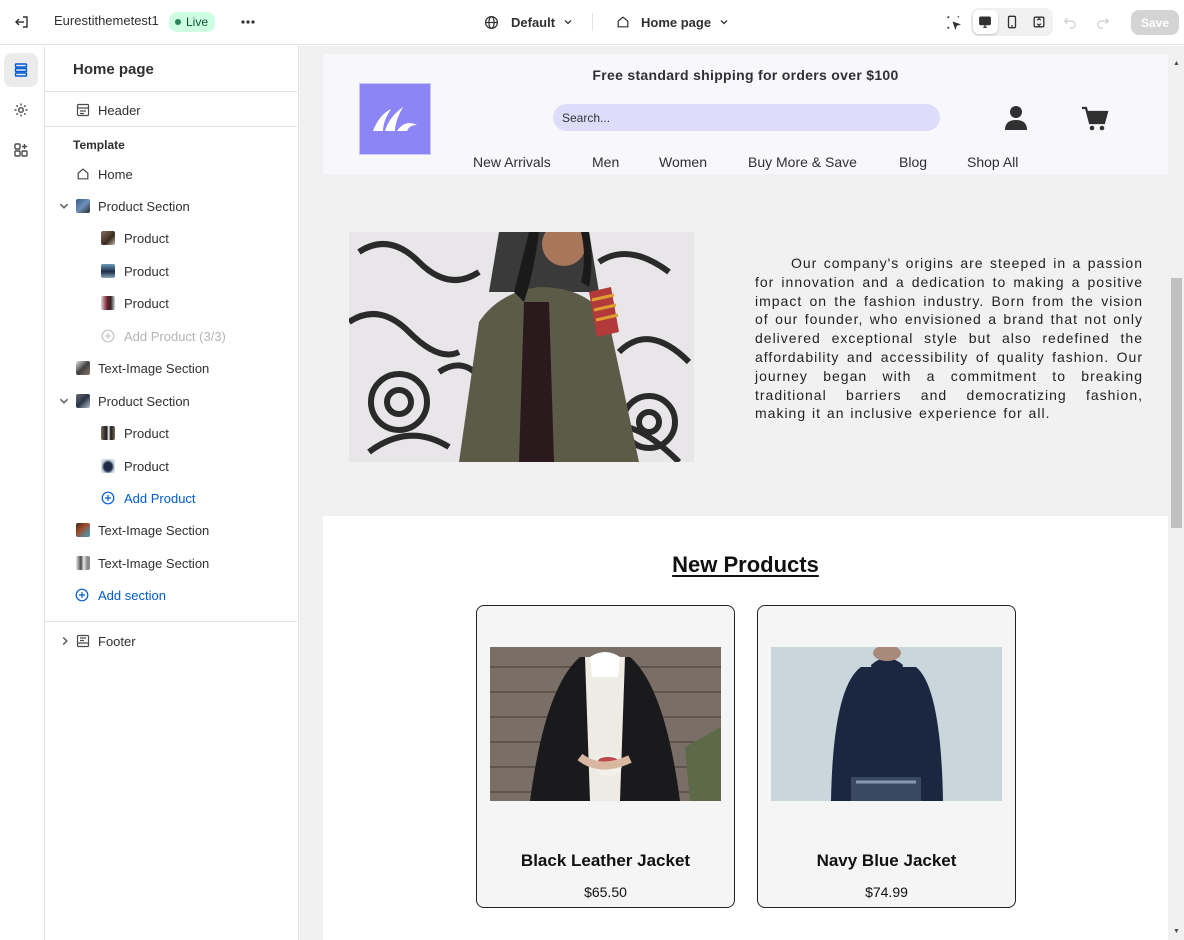  I want to click on scroll-up-icon: ▲, so click(1176, 63).